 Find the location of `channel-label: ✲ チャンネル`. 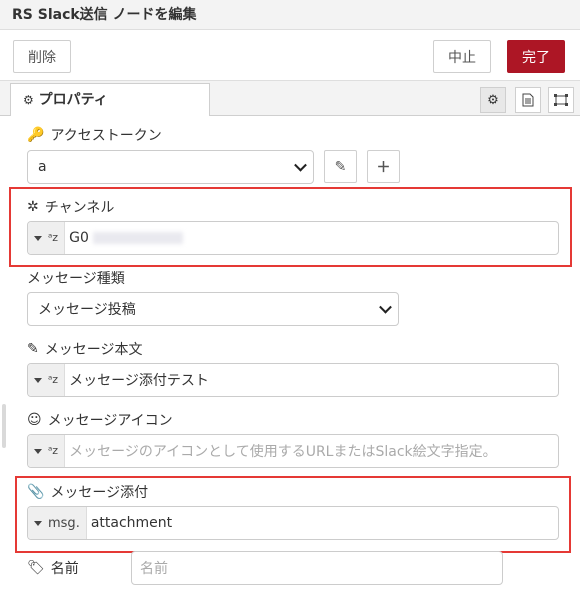

channel-label: ✲ チャンネル is located at coordinates (70, 207).